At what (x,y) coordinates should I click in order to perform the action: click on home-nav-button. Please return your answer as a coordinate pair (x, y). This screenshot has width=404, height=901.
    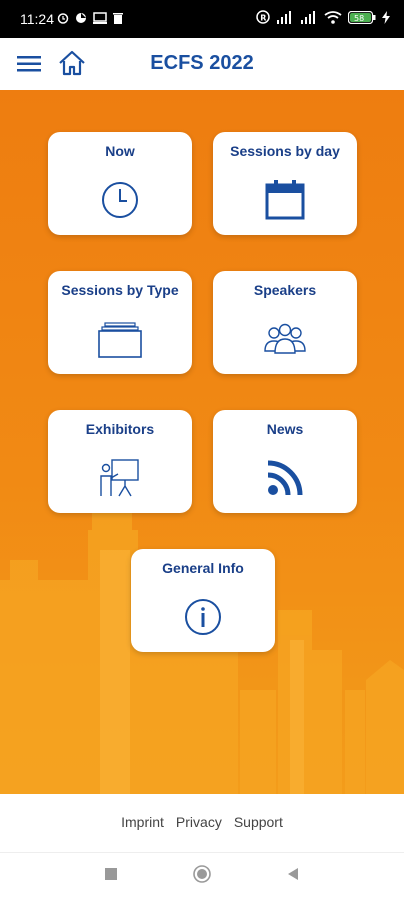
    Looking at the image, I should click on (202, 876).